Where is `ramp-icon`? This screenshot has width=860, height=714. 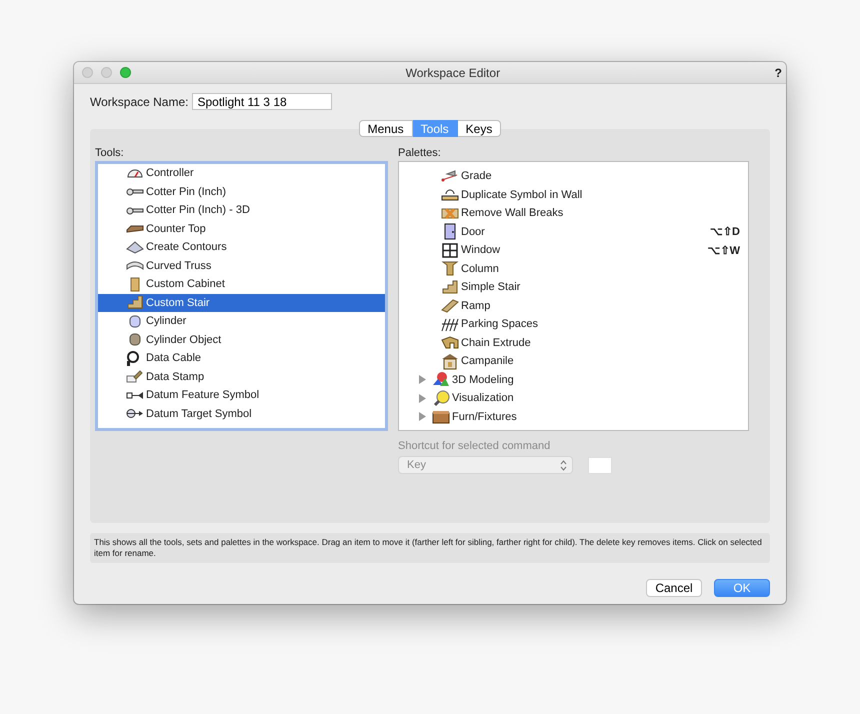
ramp-icon is located at coordinates (450, 305).